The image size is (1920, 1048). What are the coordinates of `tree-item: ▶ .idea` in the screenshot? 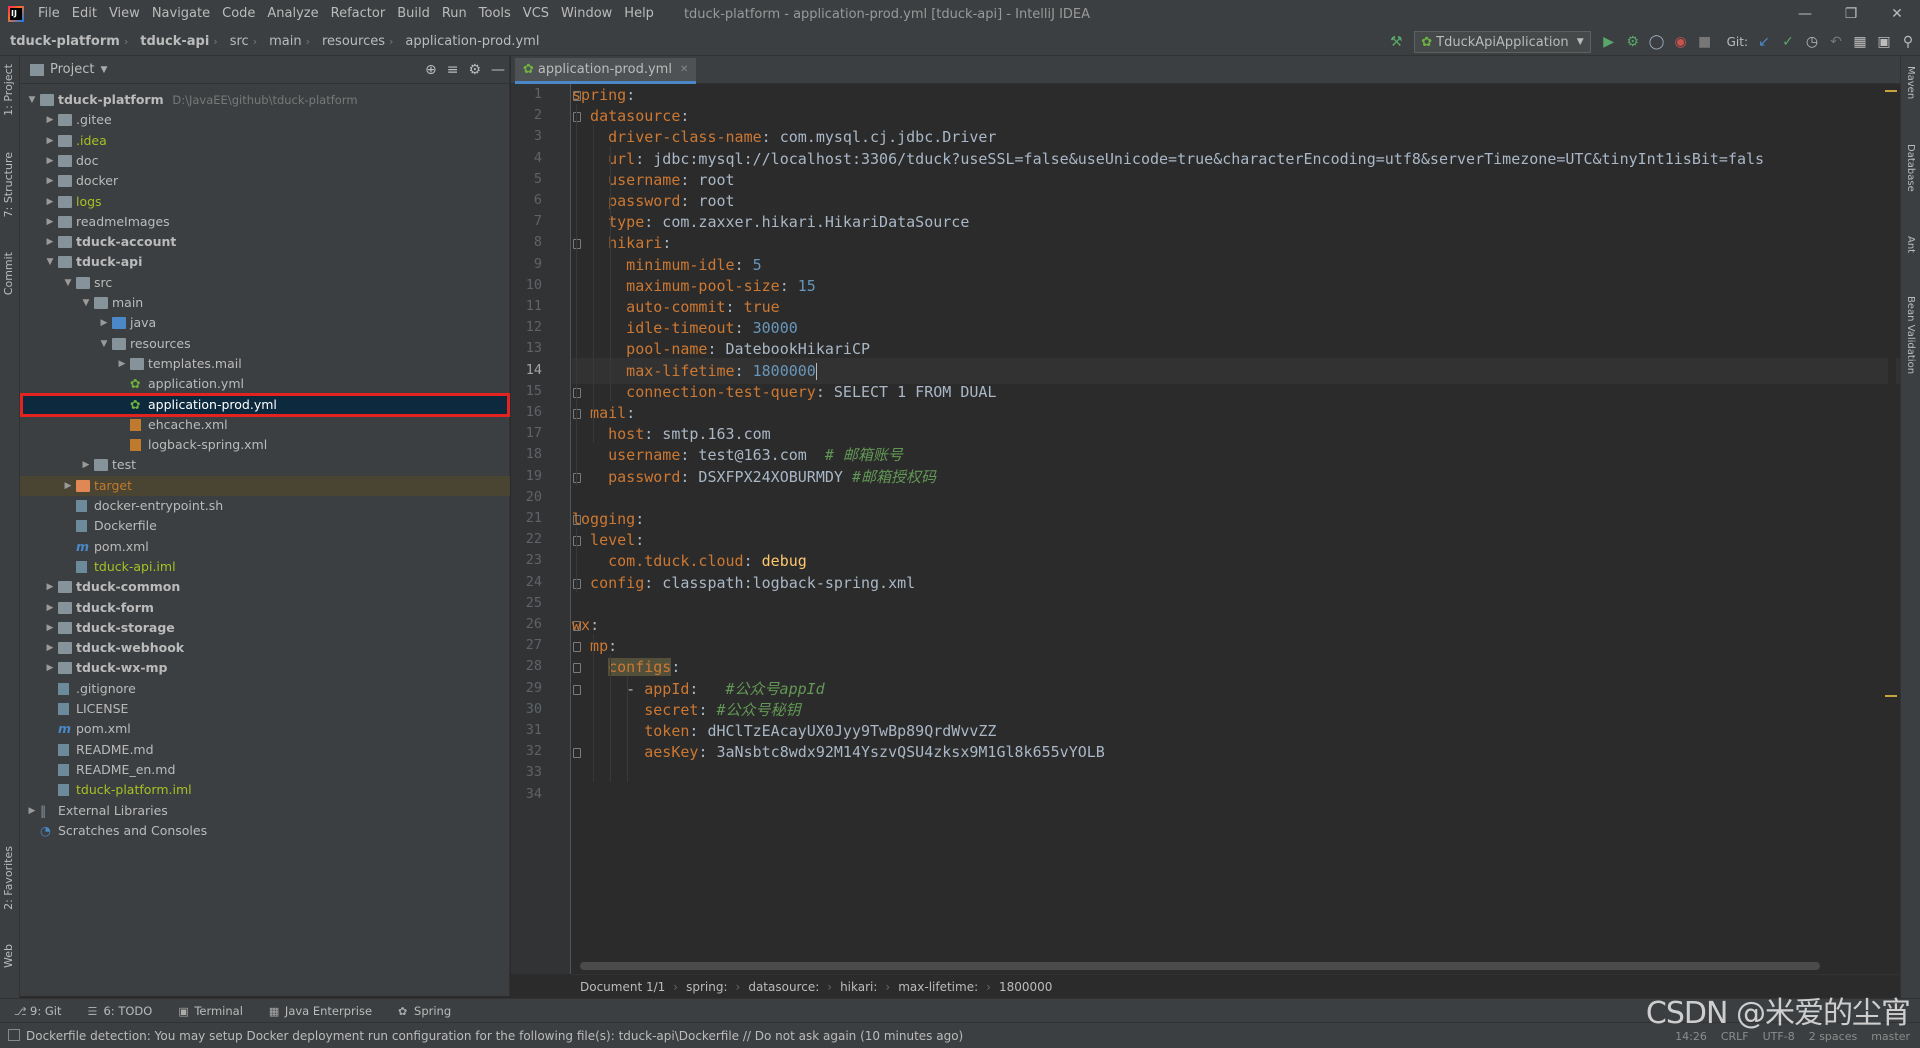 It's located at (265, 141).